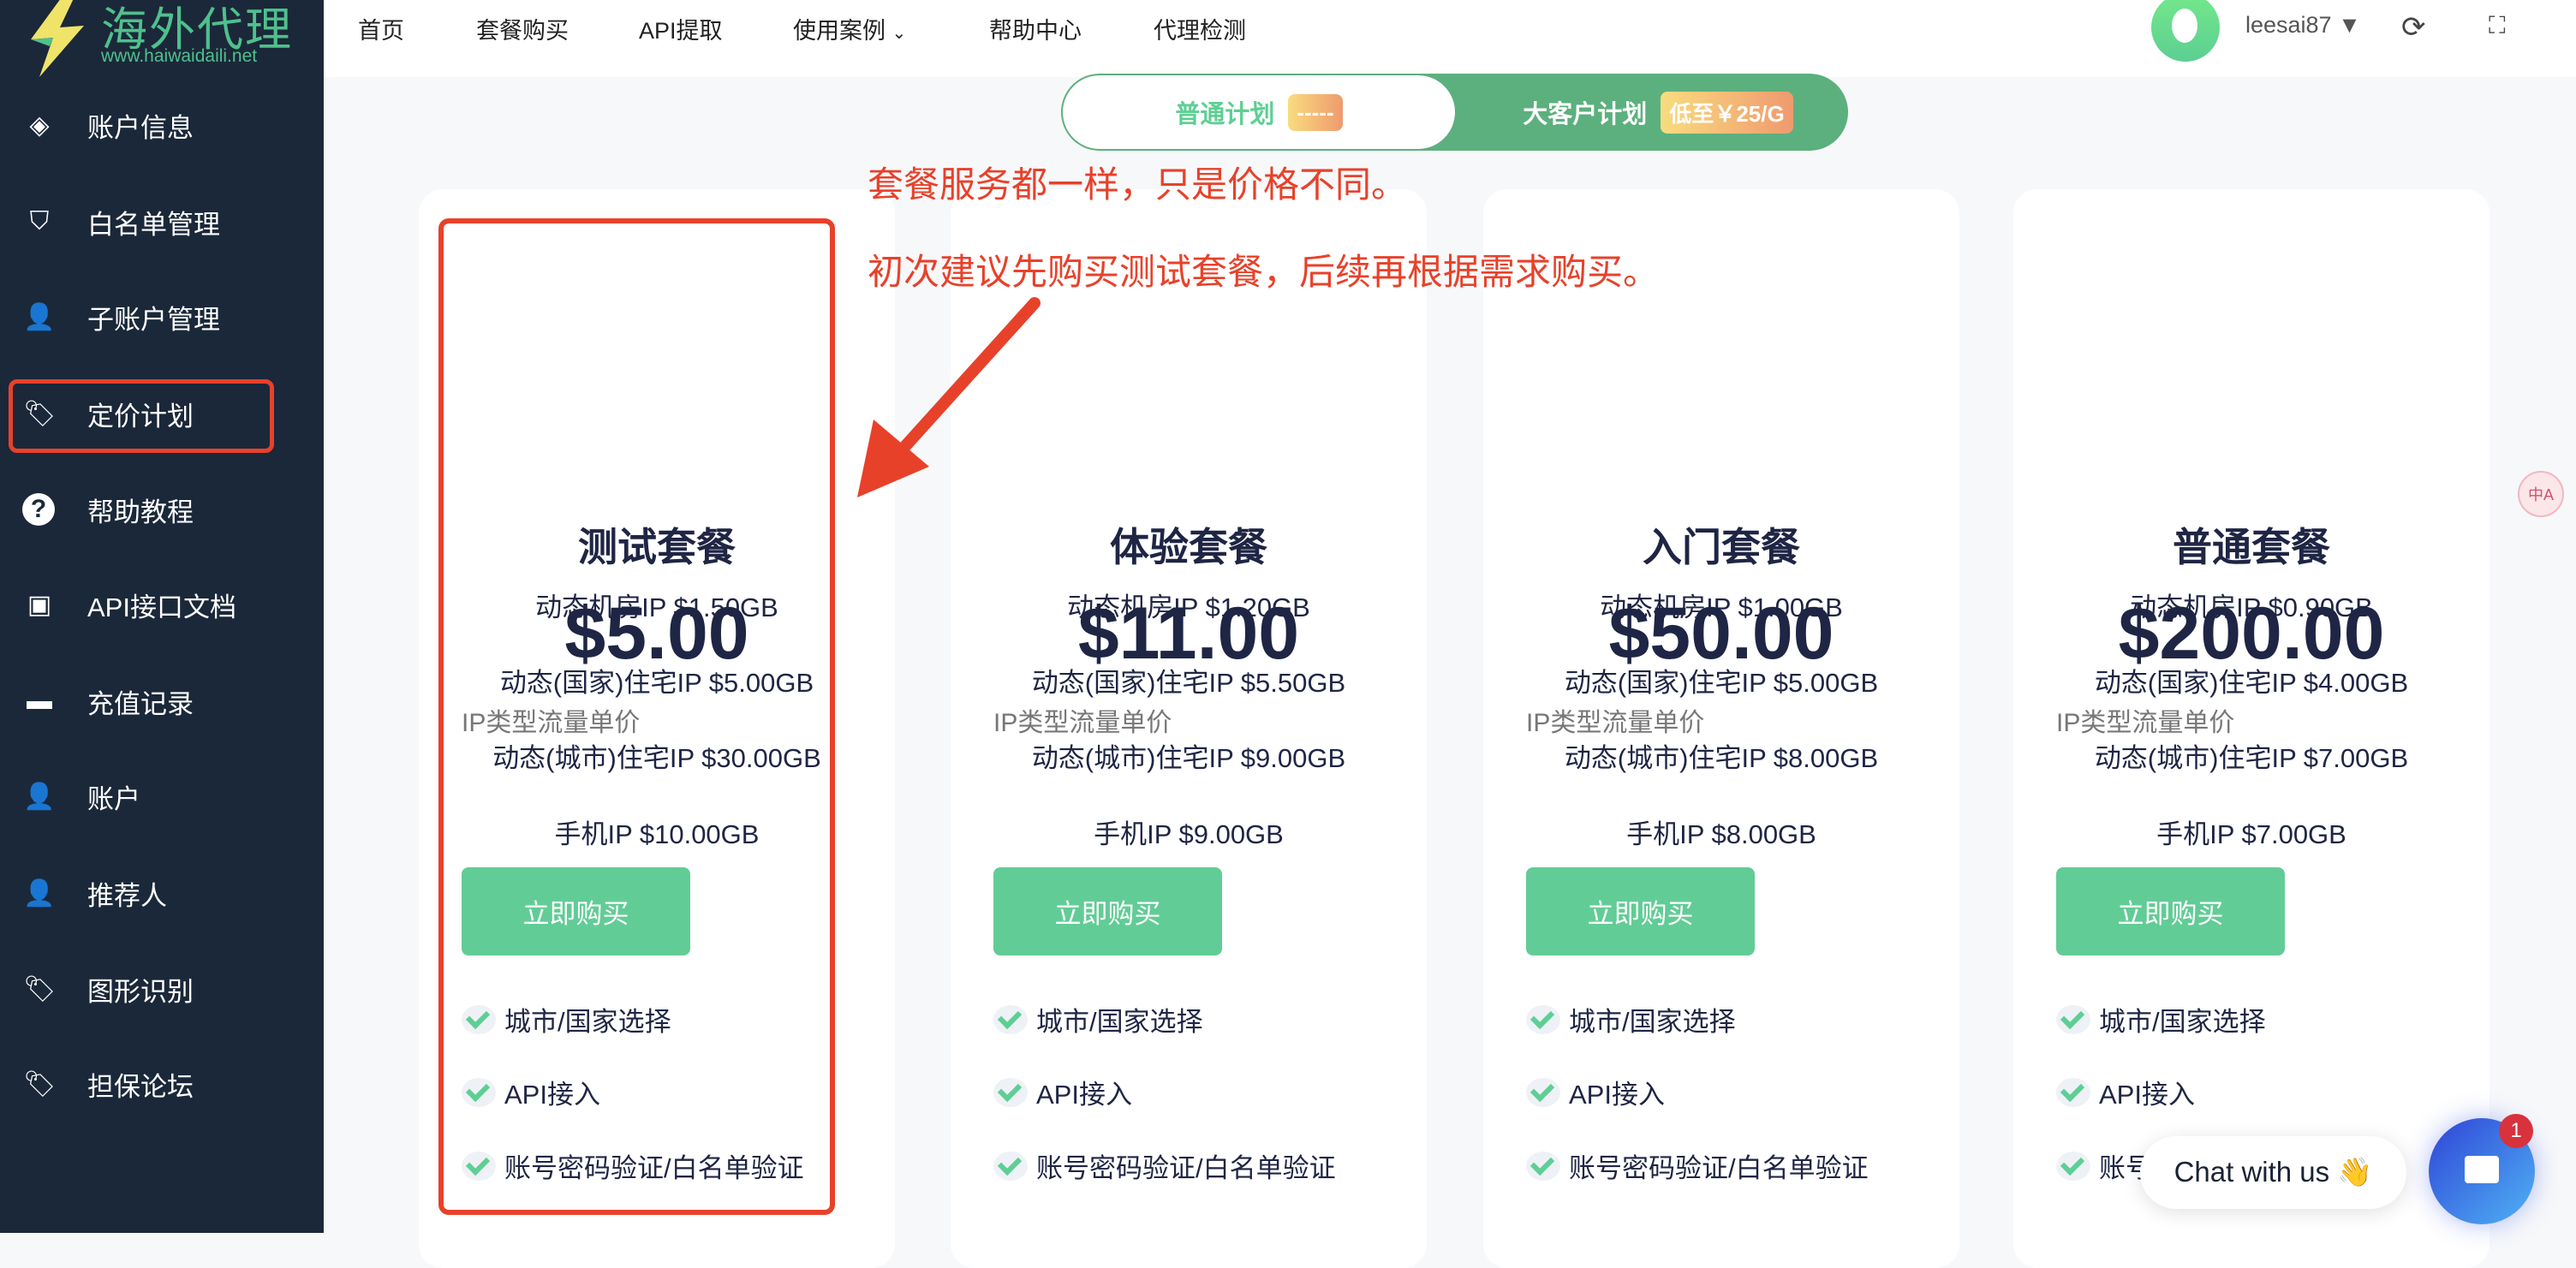  I want to click on logo: 海外代理 www.haiwaidaili.net, so click(162, 38).